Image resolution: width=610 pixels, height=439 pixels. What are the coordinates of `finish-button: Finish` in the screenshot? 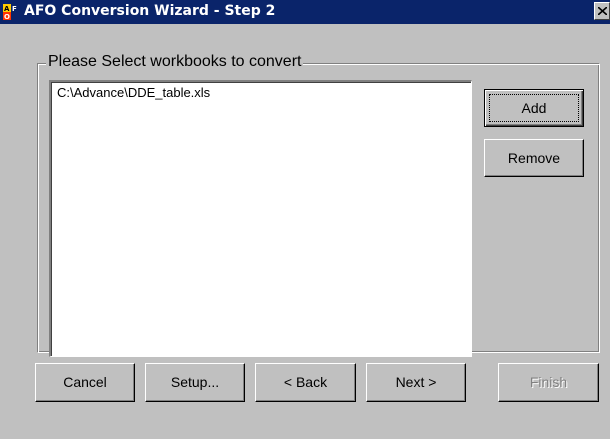 It's located at (548, 382).